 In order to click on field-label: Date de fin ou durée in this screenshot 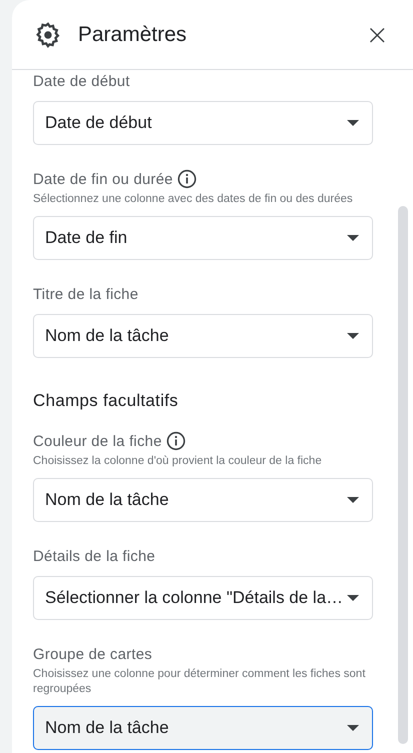, I will do `click(103, 179)`.